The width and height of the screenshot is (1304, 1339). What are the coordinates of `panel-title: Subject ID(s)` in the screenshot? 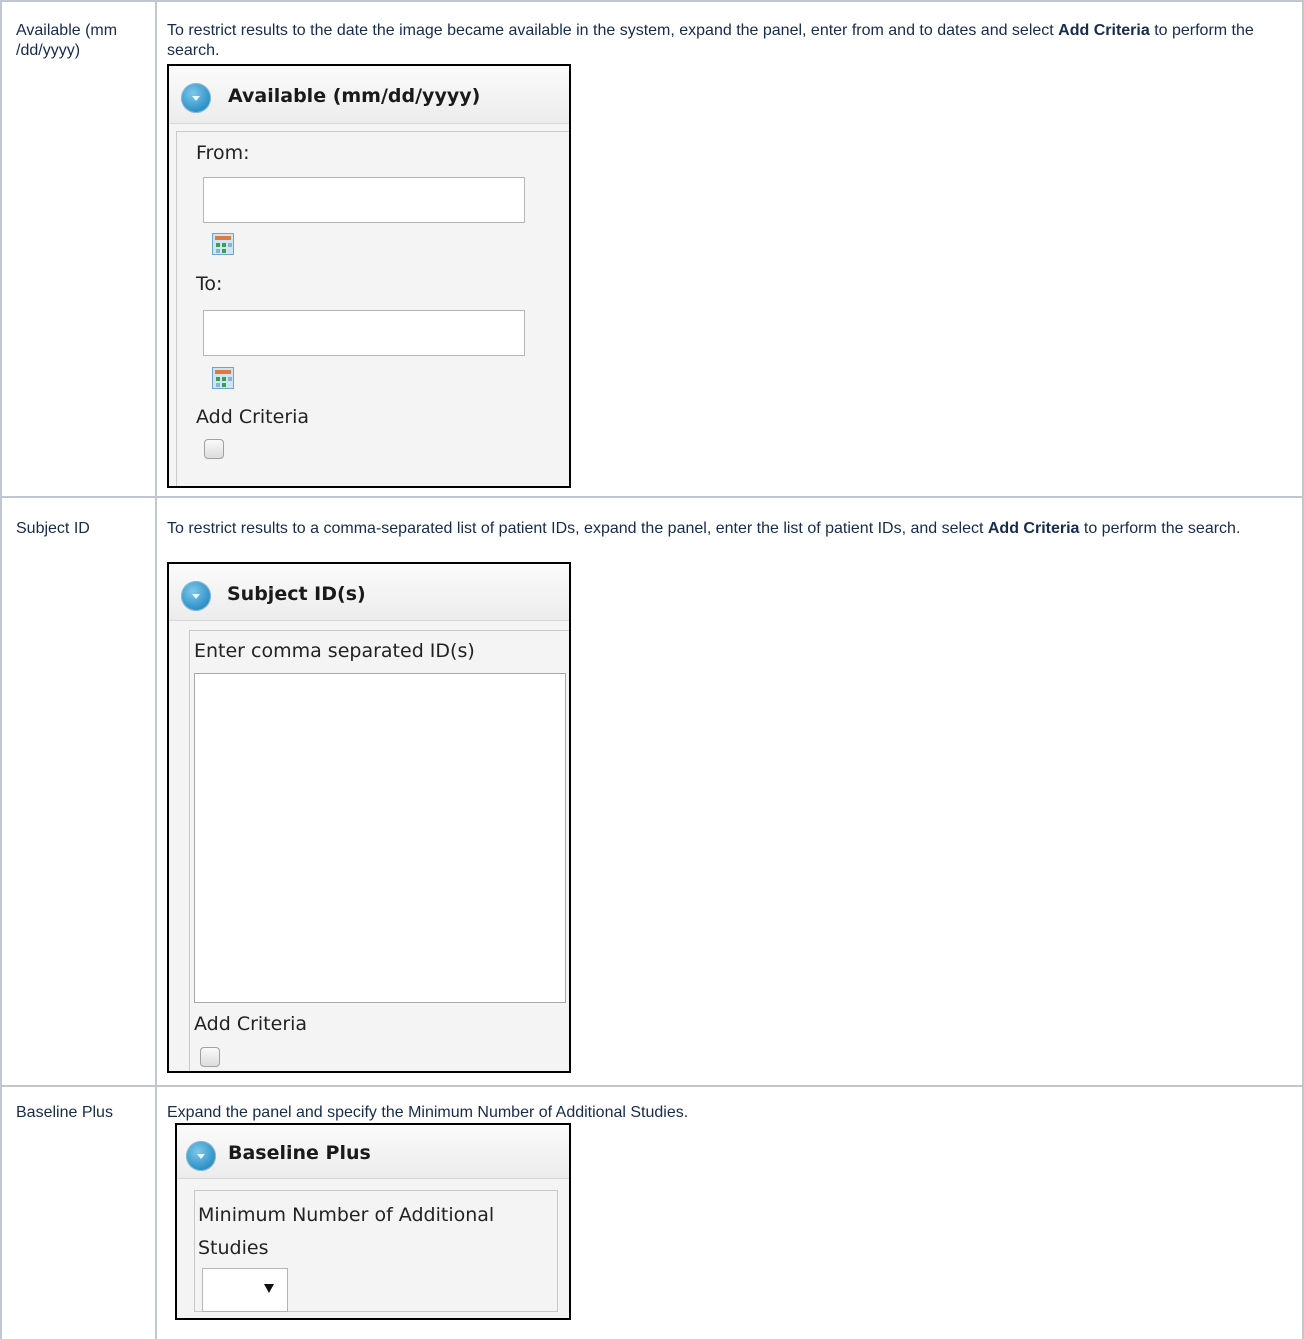 It's located at (296, 594).